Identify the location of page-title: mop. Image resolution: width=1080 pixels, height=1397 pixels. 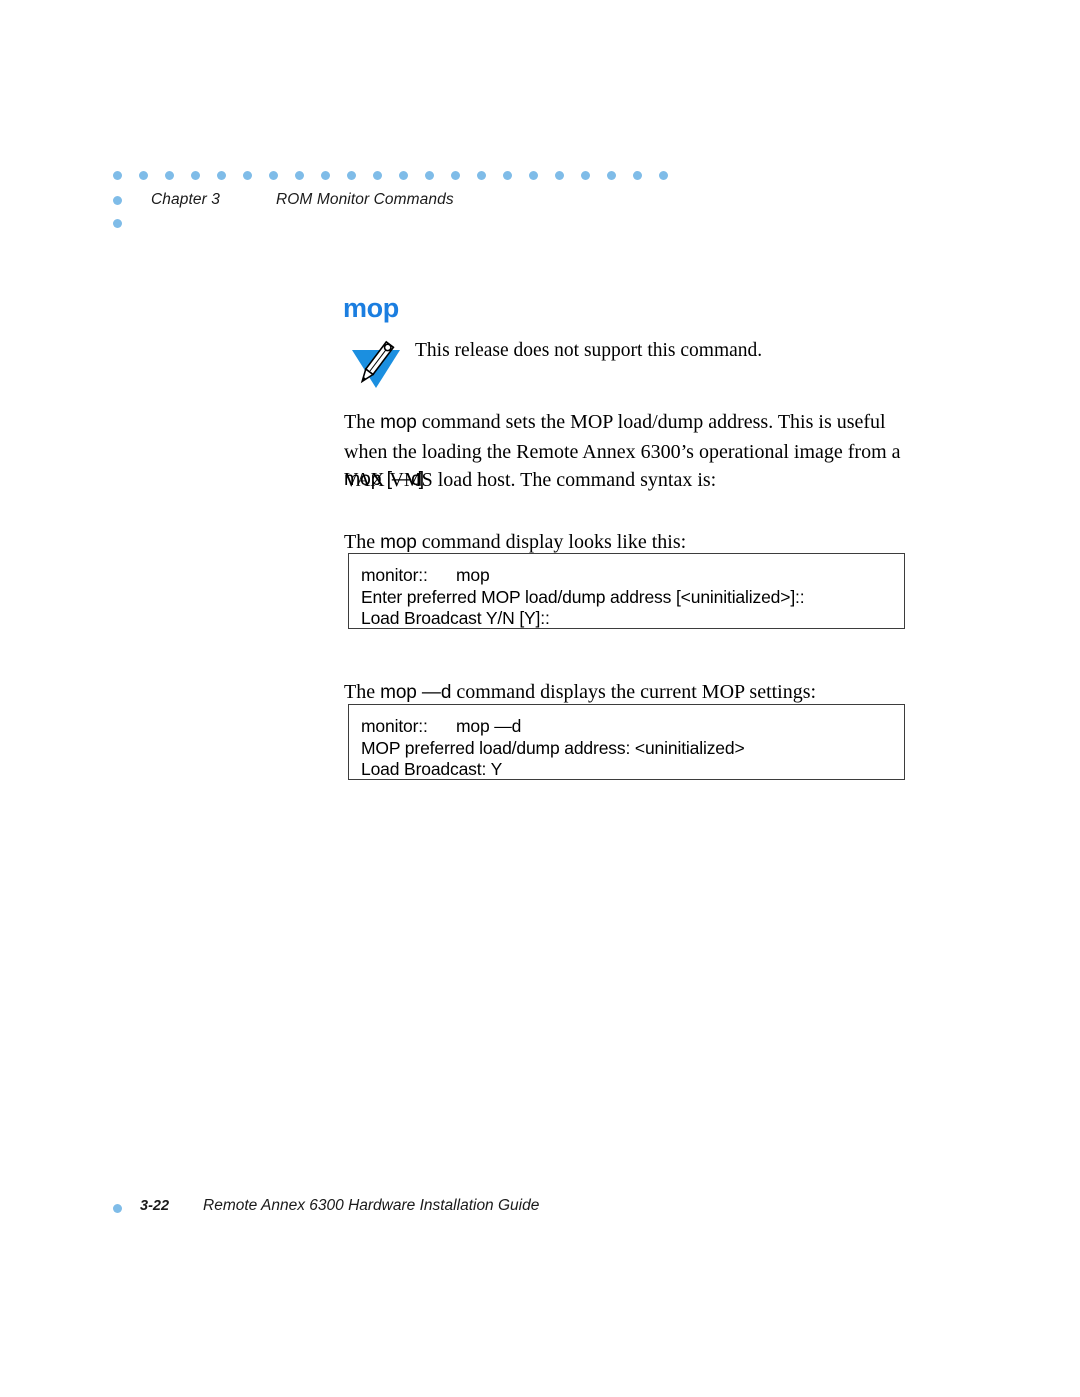
(371, 308).